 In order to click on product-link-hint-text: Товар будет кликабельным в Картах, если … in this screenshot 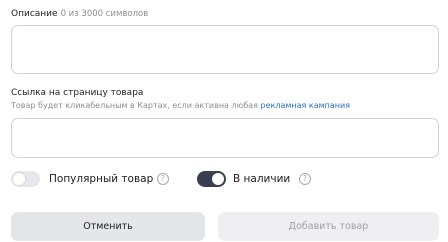, I will do `click(136, 105)`.